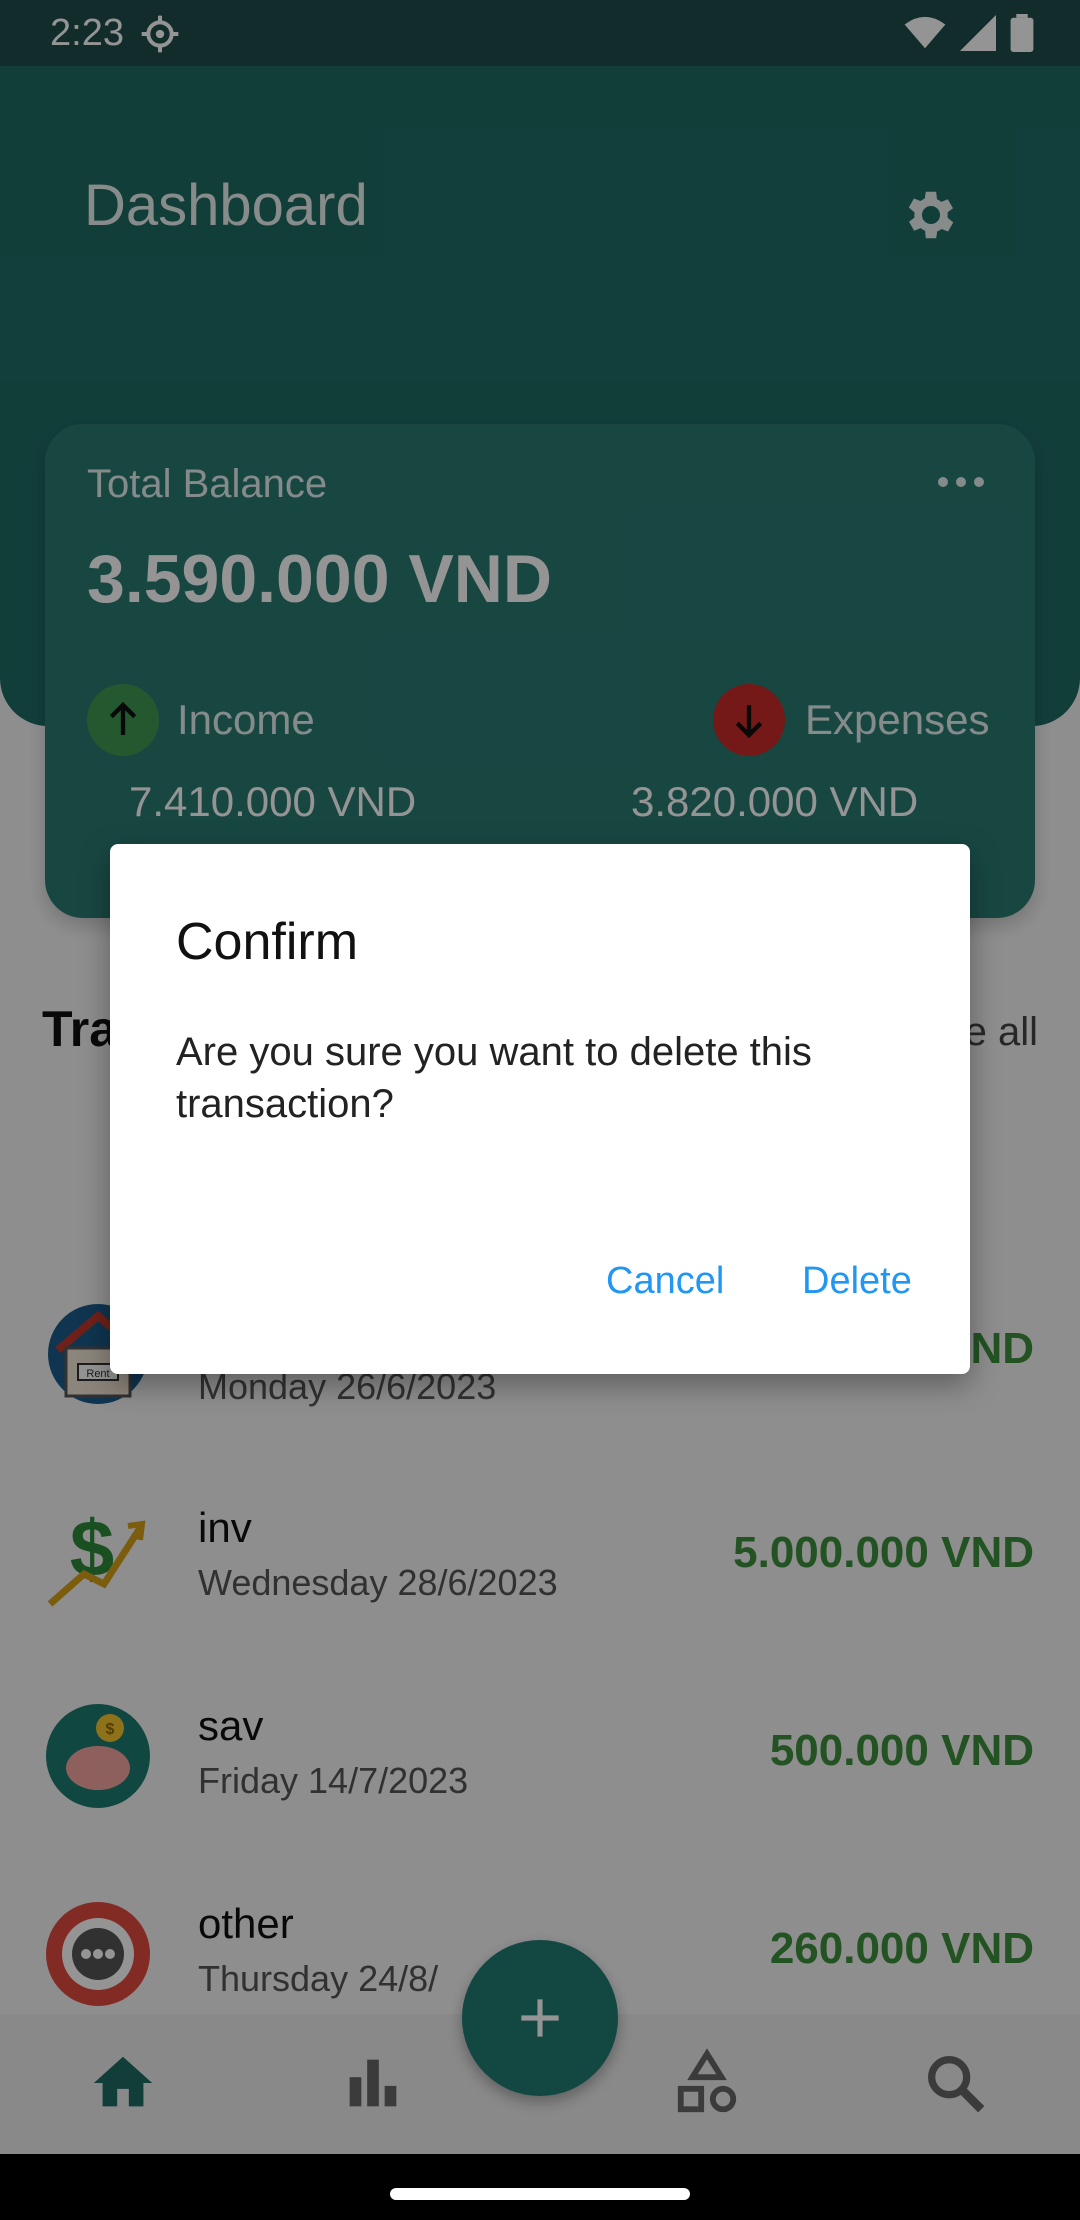 The width and height of the screenshot is (1080, 2220). Describe the element at coordinates (540, 2194) in the screenshot. I see `home-indicator` at that location.